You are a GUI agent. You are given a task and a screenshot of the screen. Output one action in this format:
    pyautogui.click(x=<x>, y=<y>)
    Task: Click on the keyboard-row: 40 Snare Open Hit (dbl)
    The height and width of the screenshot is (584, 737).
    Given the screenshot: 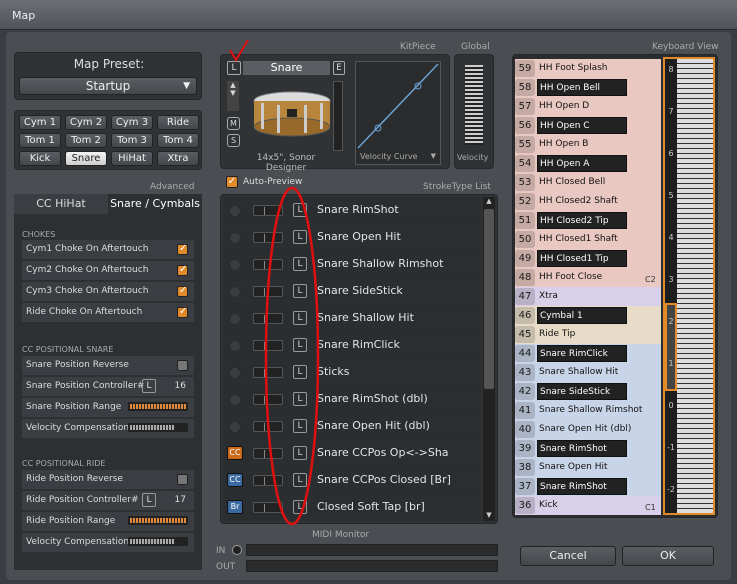 What is the action you would take?
    pyautogui.click(x=588, y=429)
    